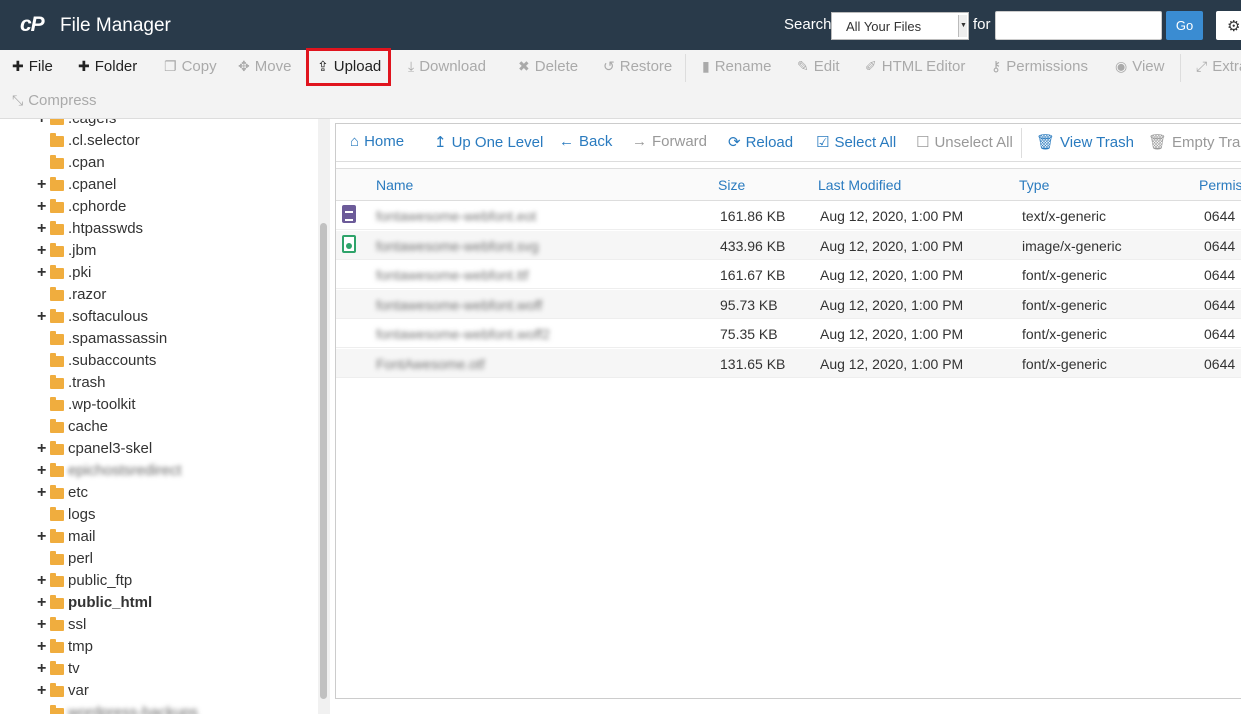 Image resolution: width=1241 pixels, height=714 pixels. What do you see at coordinates (18, 66) in the screenshot?
I see `plus-icon: ✚` at bounding box center [18, 66].